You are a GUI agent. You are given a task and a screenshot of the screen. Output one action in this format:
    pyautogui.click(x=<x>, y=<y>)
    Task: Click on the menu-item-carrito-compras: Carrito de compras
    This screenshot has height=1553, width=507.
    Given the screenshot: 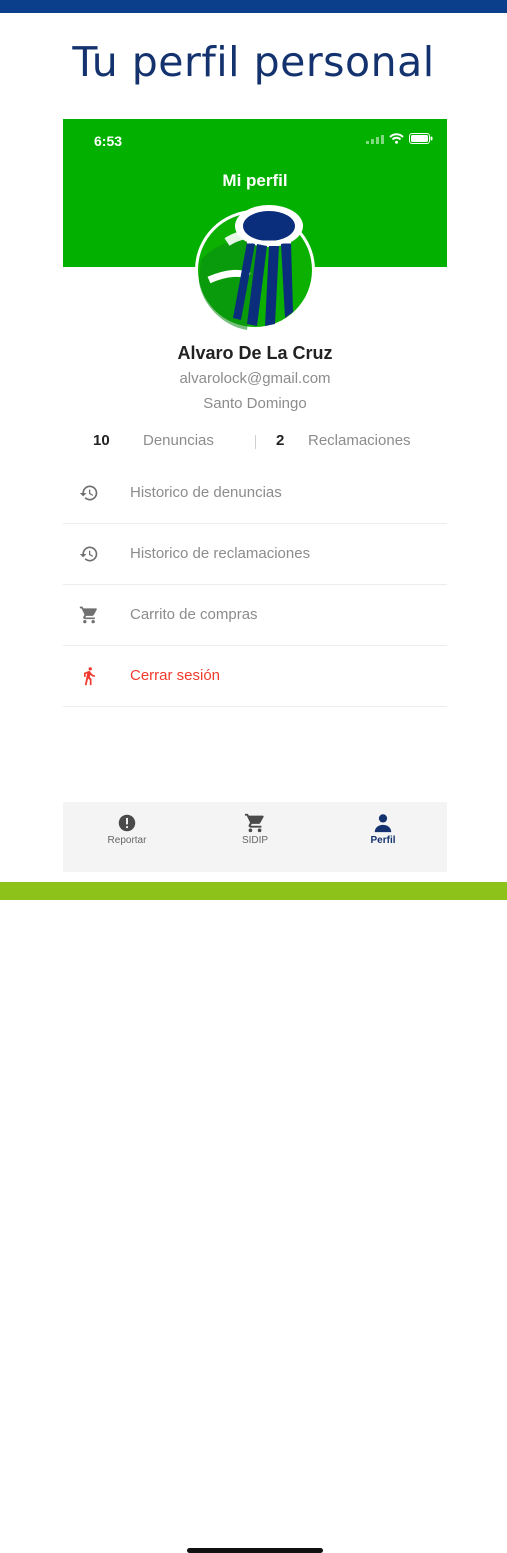 What is the action you would take?
    pyautogui.click(x=255, y=615)
    